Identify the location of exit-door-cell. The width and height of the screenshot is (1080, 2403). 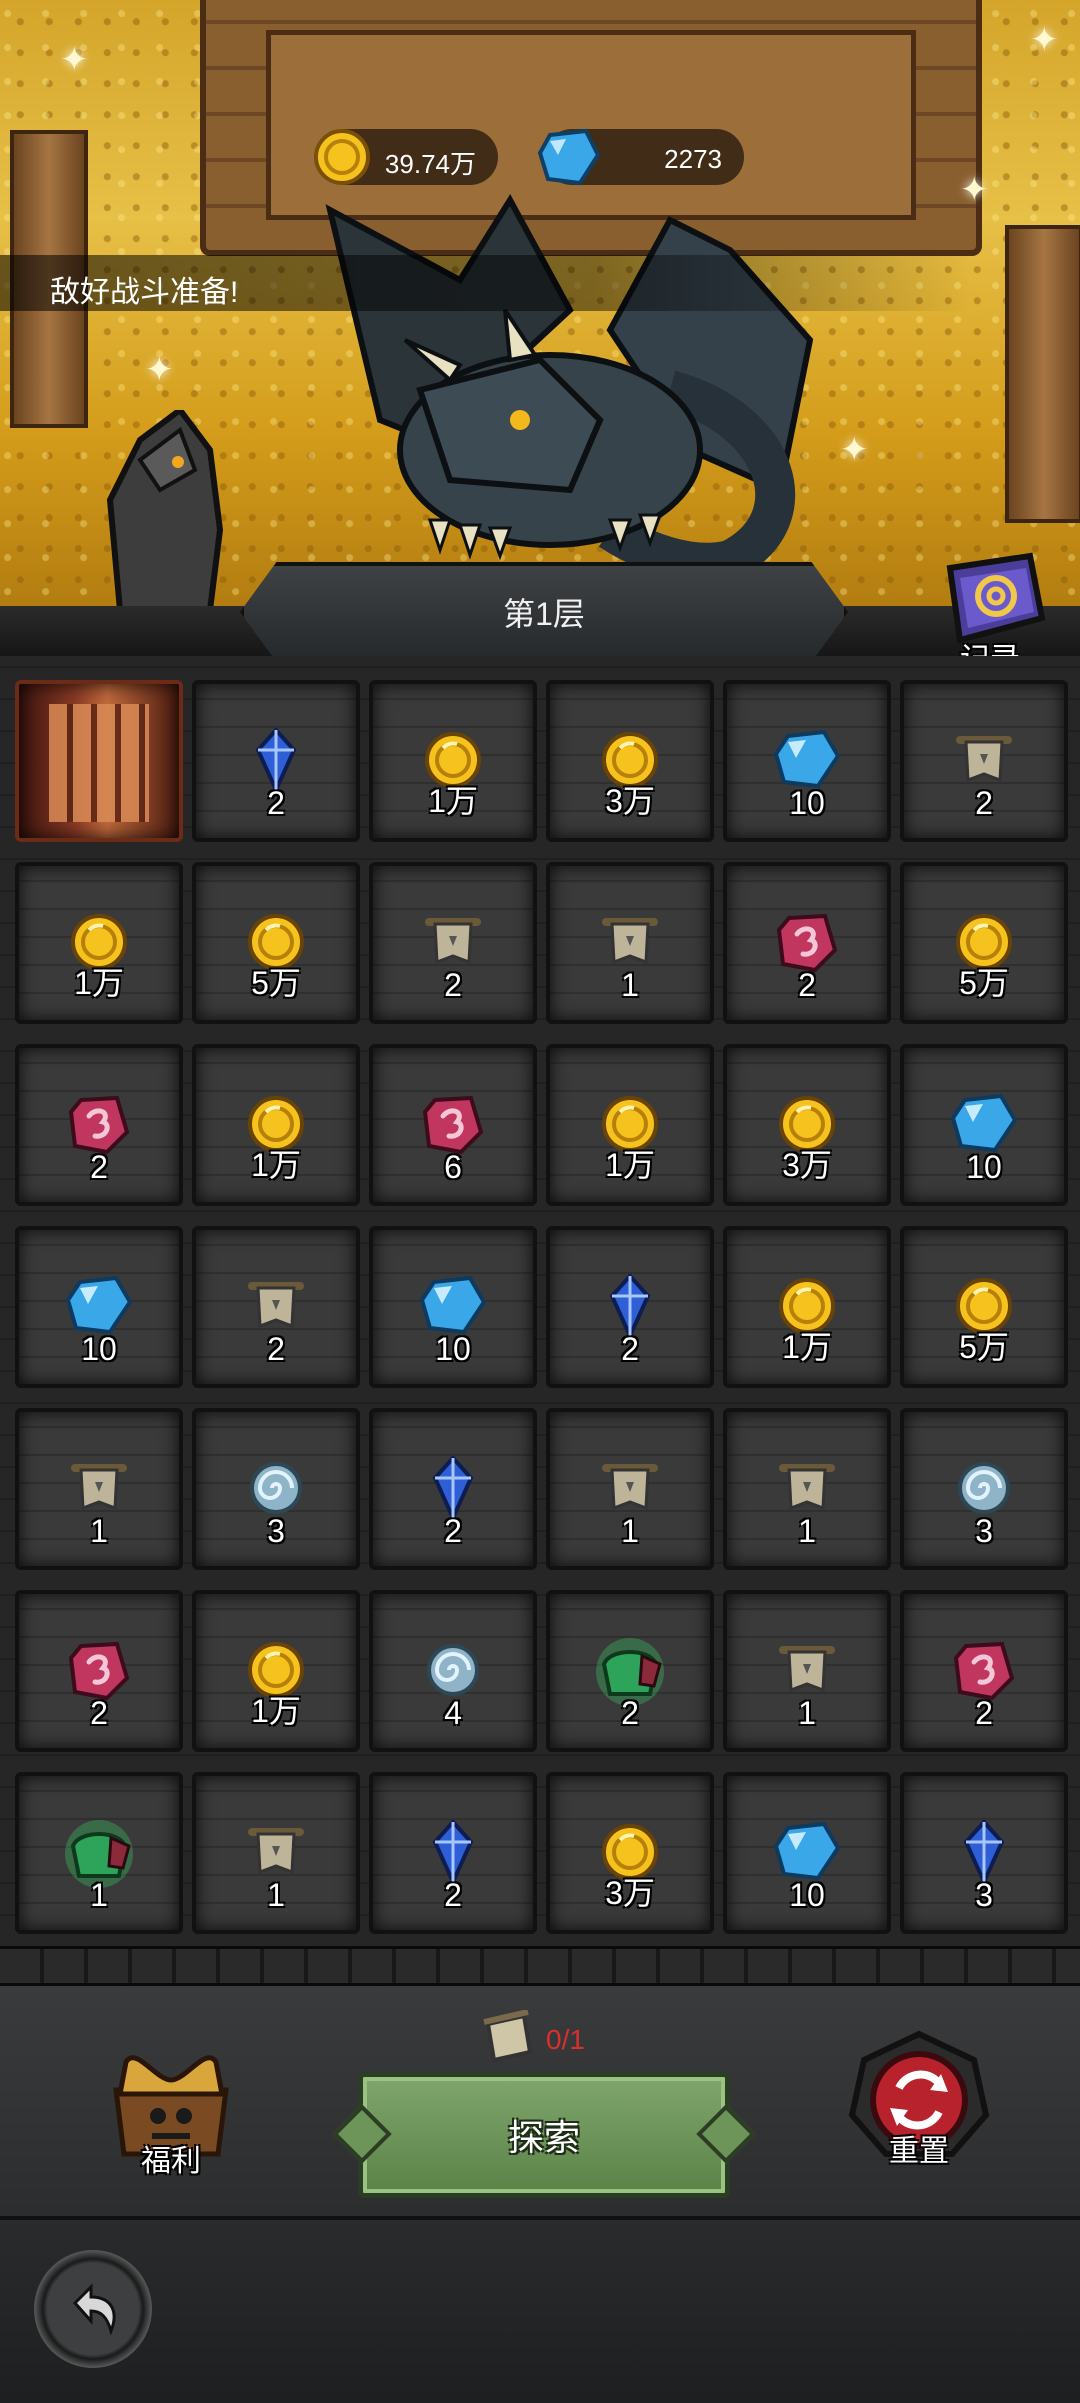
(99, 761).